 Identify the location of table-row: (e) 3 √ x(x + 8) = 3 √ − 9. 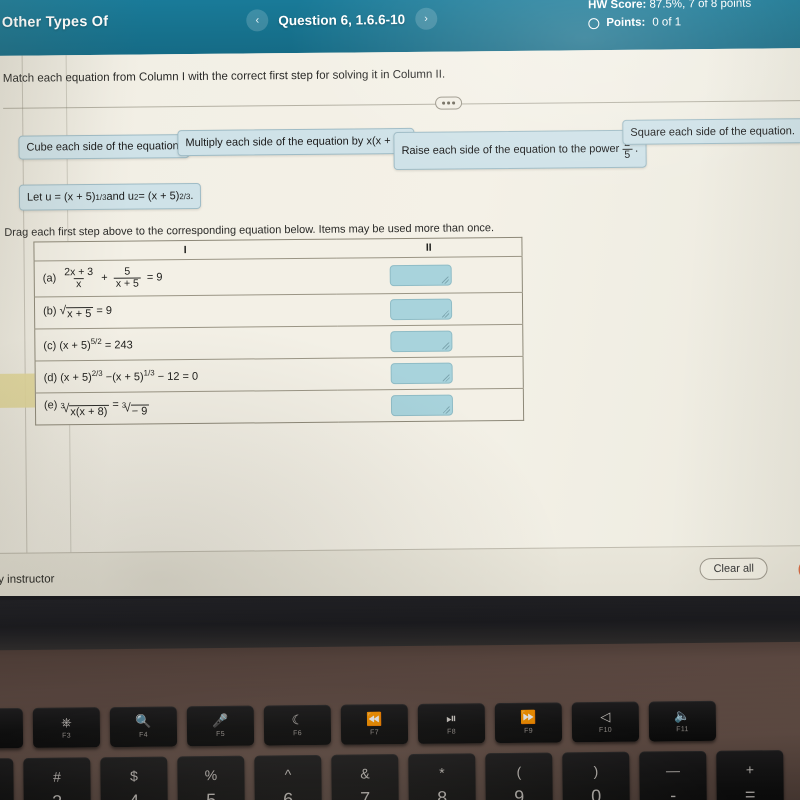
(279, 406).